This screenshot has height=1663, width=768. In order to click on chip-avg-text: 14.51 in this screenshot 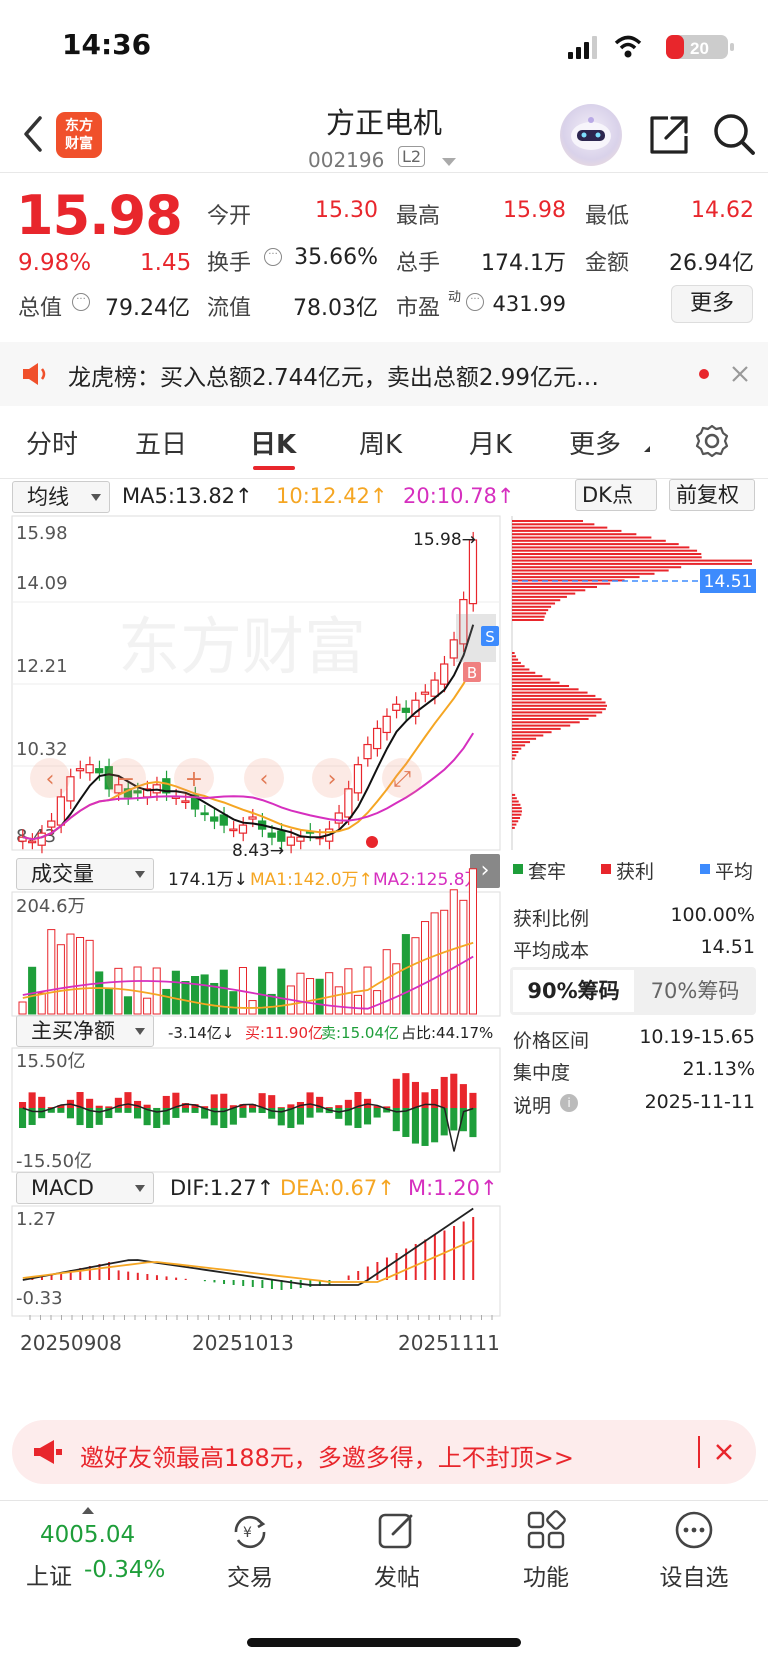, I will do `click(728, 582)`.